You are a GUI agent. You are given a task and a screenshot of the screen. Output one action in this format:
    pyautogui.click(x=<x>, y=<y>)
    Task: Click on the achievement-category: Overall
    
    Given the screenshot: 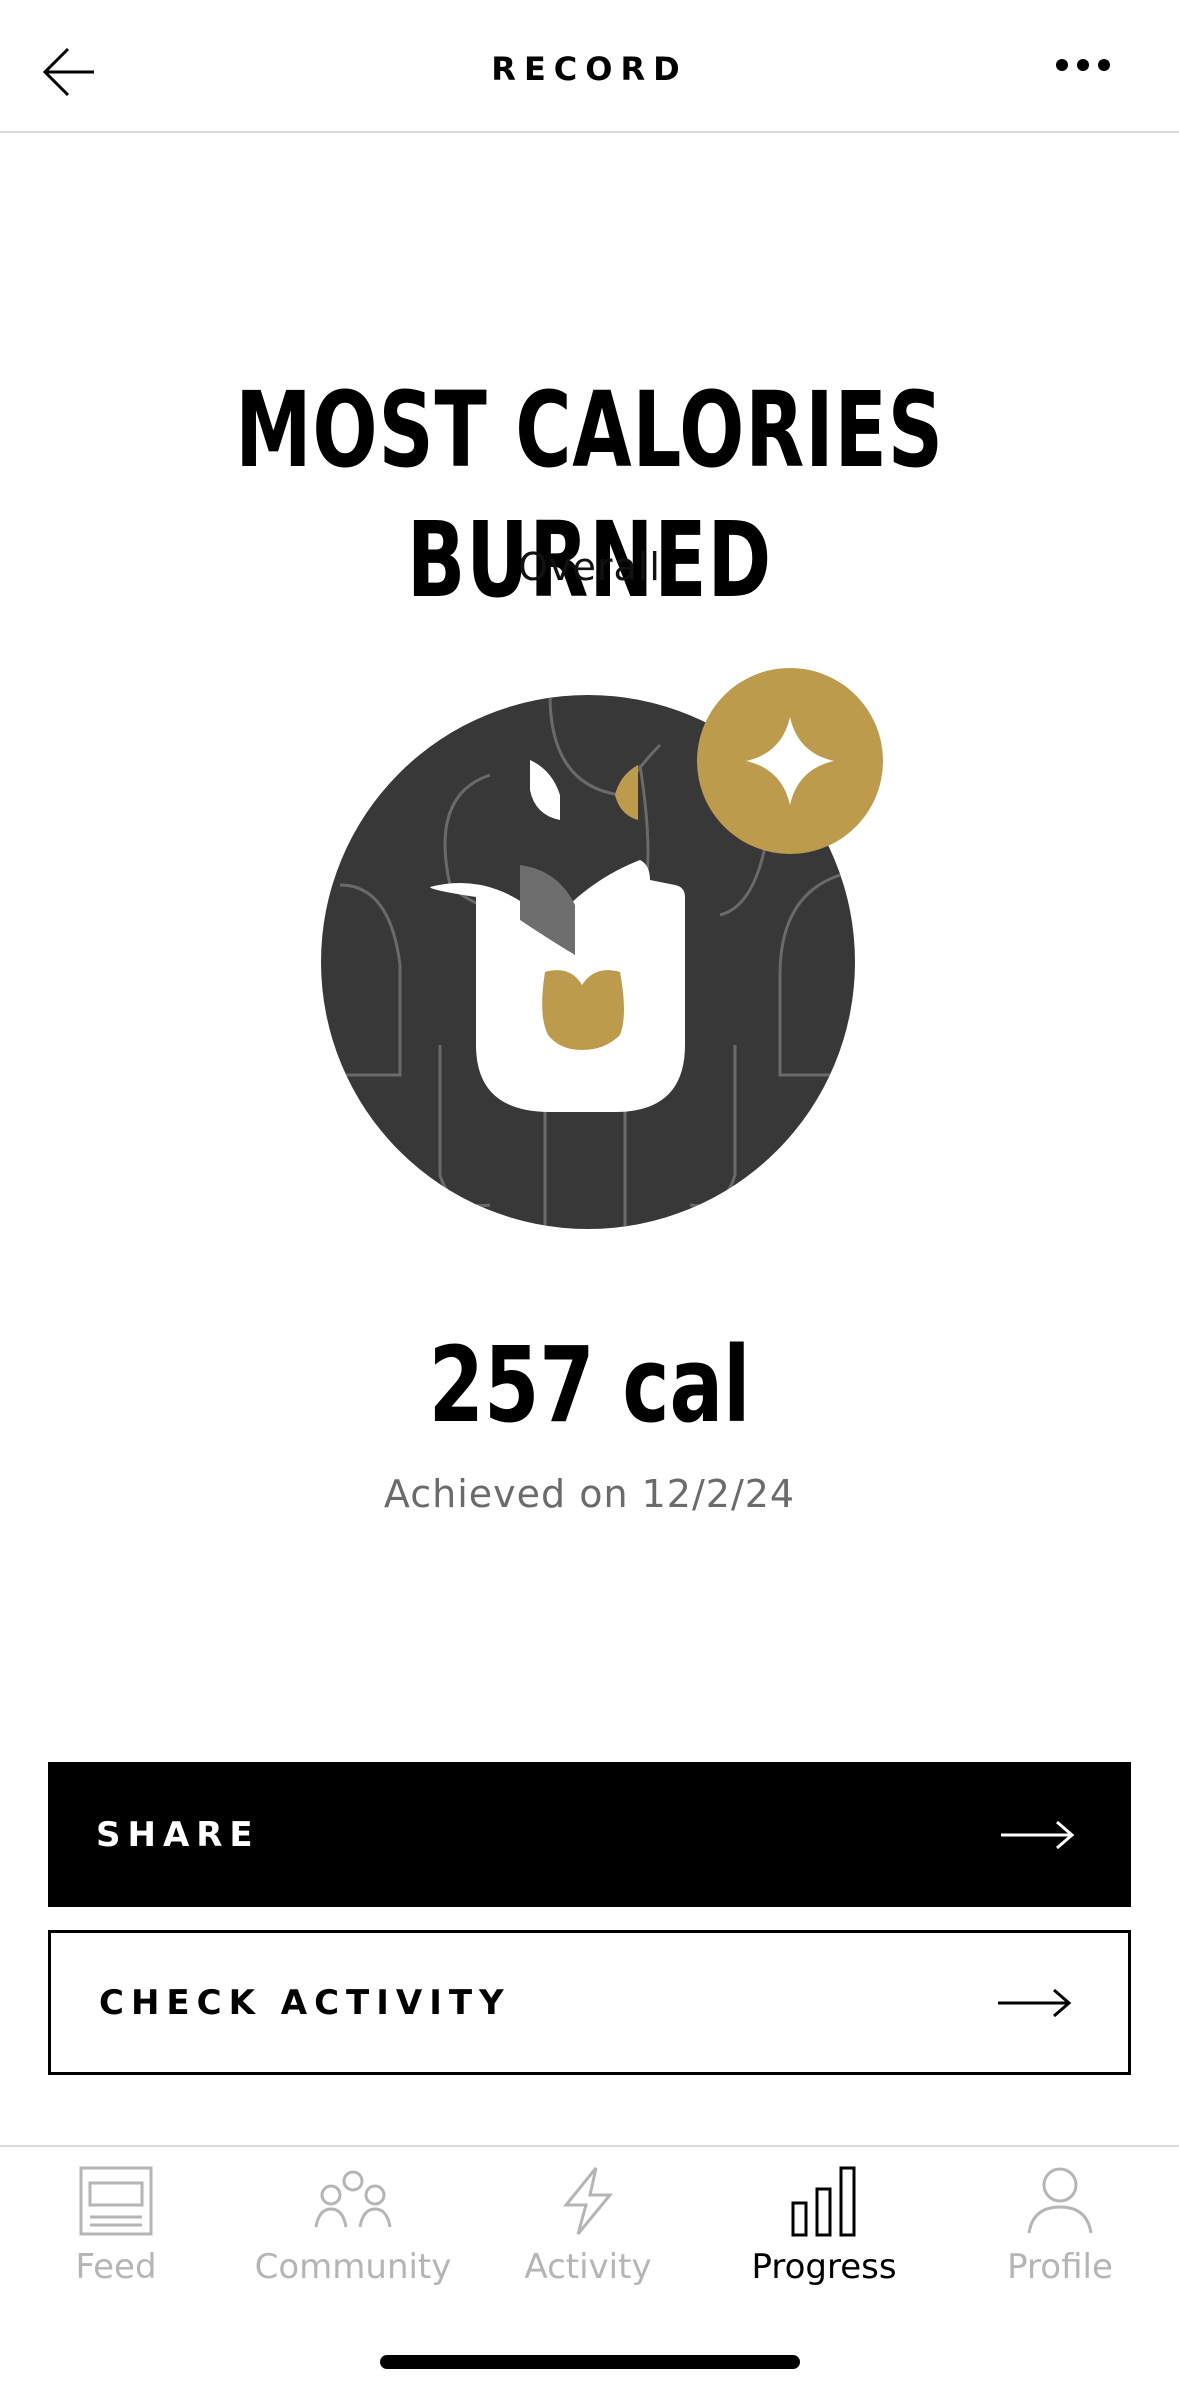 What is the action you would take?
    pyautogui.click(x=589, y=567)
    